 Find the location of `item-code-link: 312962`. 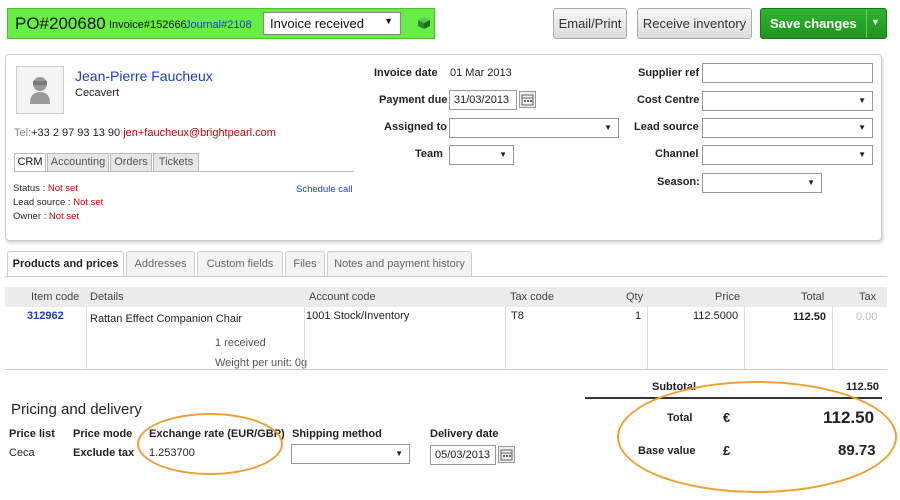

item-code-link: 312962 is located at coordinates (45, 316).